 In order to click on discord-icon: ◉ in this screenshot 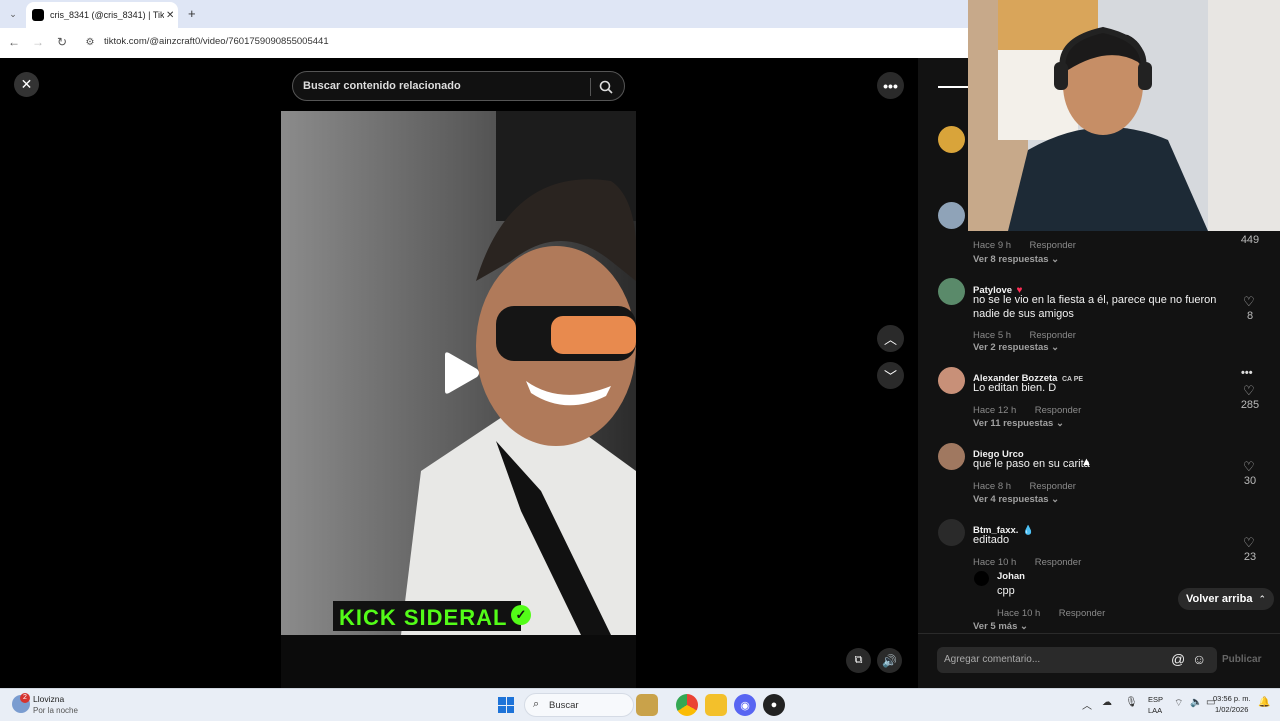, I will do `click(745, 705)`.